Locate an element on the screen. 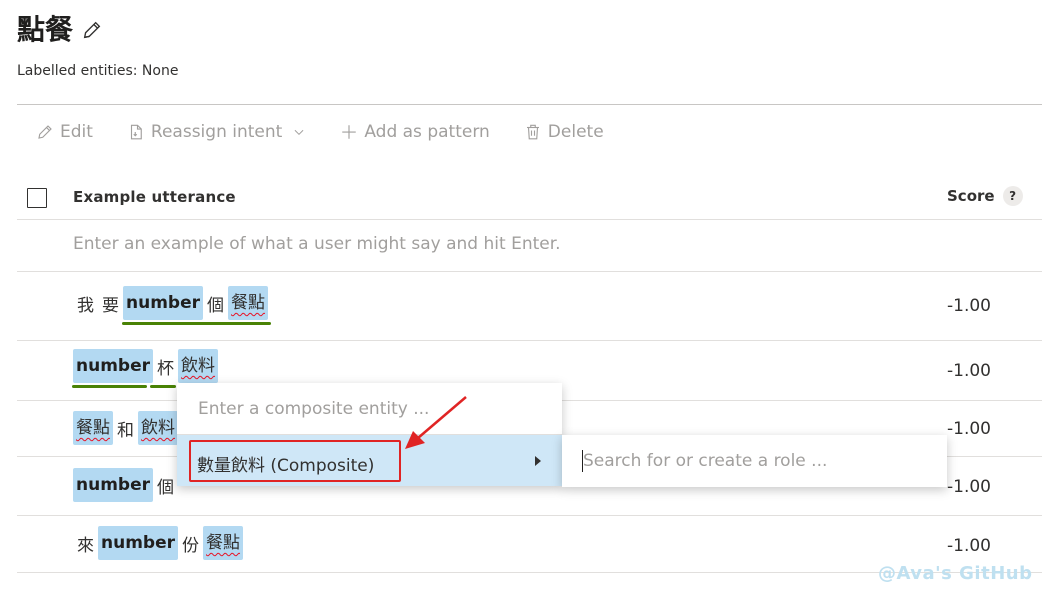 The height and width of the screenshot is (591, 1042). reassign-intent-button: Reassign intent is located at coordinates (216, 132).